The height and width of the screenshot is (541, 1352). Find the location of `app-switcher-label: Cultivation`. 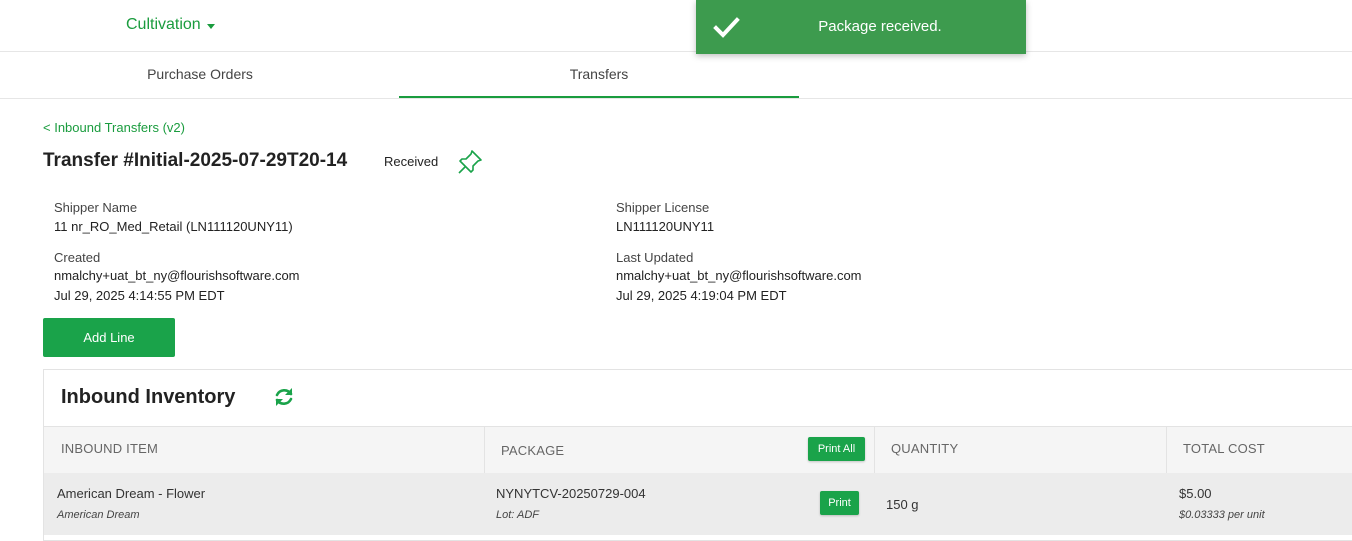

app-switcher-label: Cultivation is located at coordinates (163, 24).